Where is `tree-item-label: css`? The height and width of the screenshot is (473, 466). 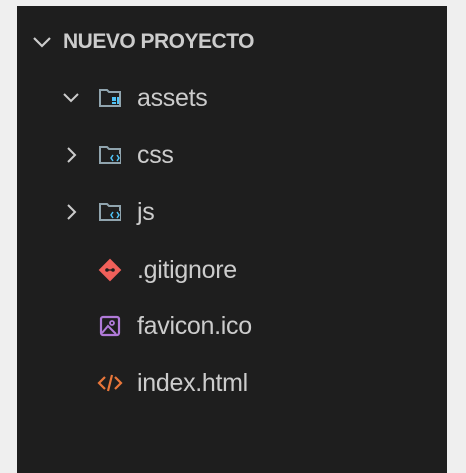 tree-item-label: css is located at coordinates (155, 154).